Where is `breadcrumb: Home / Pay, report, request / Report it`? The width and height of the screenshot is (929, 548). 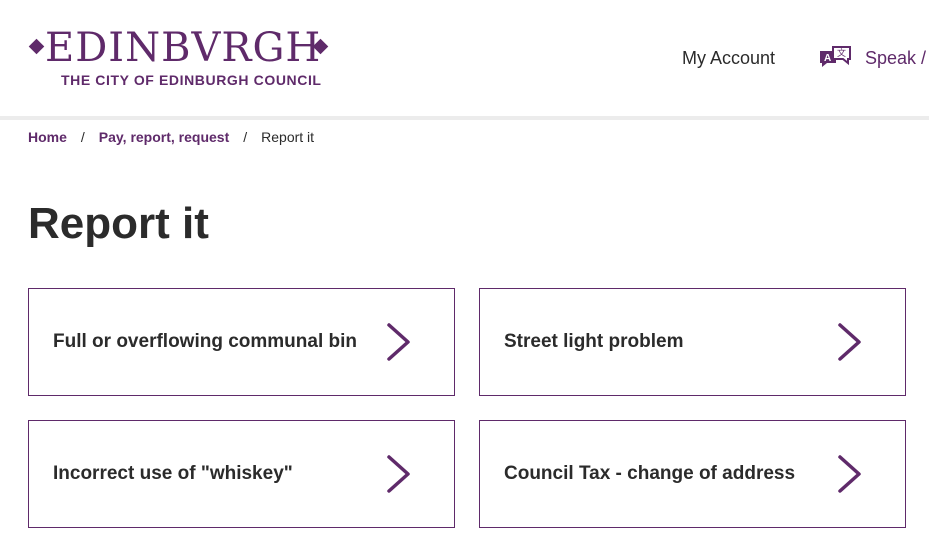
breadcrumb: Home / Pay, report, request / Report it is located at coordinates (171, 137).